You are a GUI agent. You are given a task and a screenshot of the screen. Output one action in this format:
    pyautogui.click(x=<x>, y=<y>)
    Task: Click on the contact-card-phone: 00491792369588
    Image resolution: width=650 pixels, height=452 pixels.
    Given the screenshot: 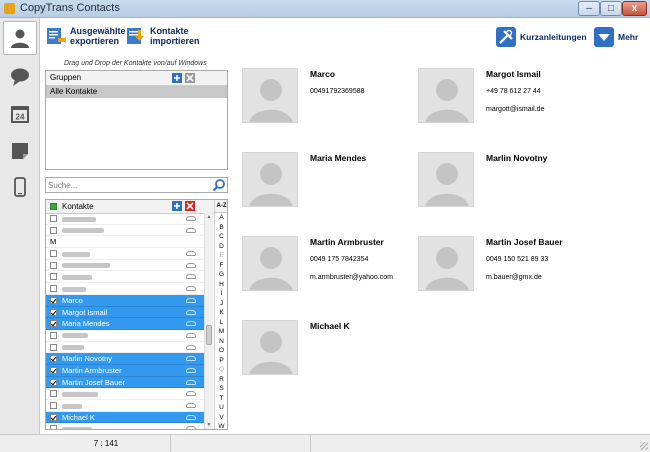 What is the action you would take?
    pyautogui.click(x=337, y=91)
    